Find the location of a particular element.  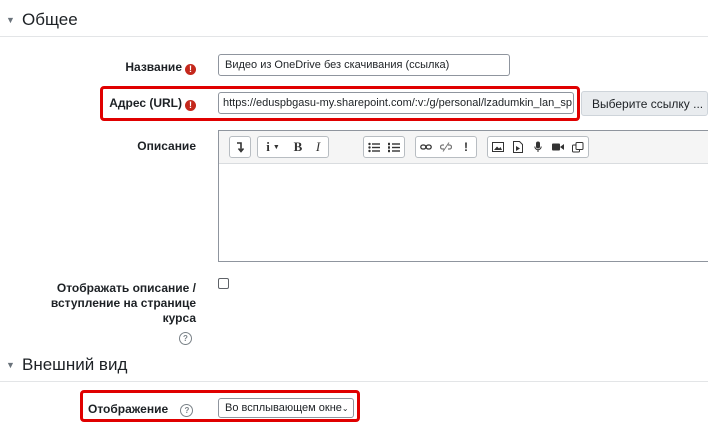

info-style-icon: i ▼ is located at coordinates (273, 147).